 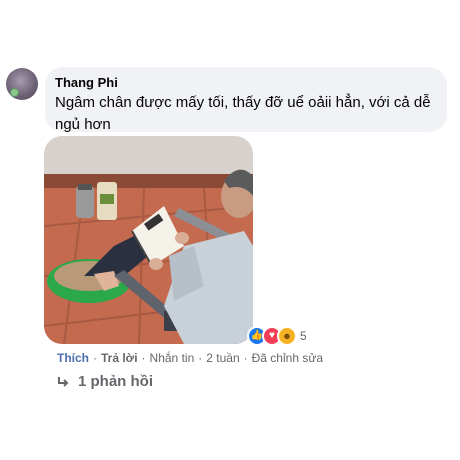 I want to click on view-replies: 1 phản hồi, so click(x=105, y=381).